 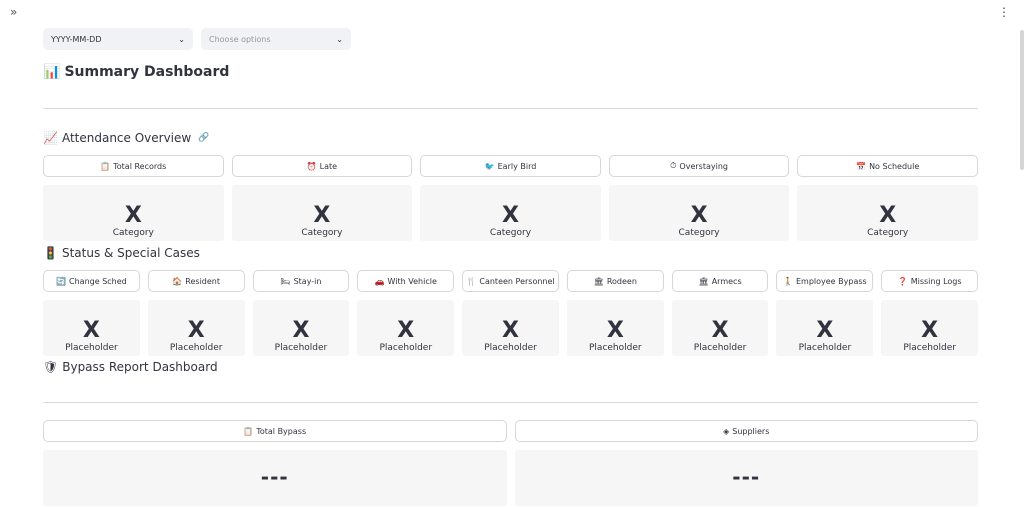 I want to click on sidebar-expand-icon: », so click(x=13, y=12).